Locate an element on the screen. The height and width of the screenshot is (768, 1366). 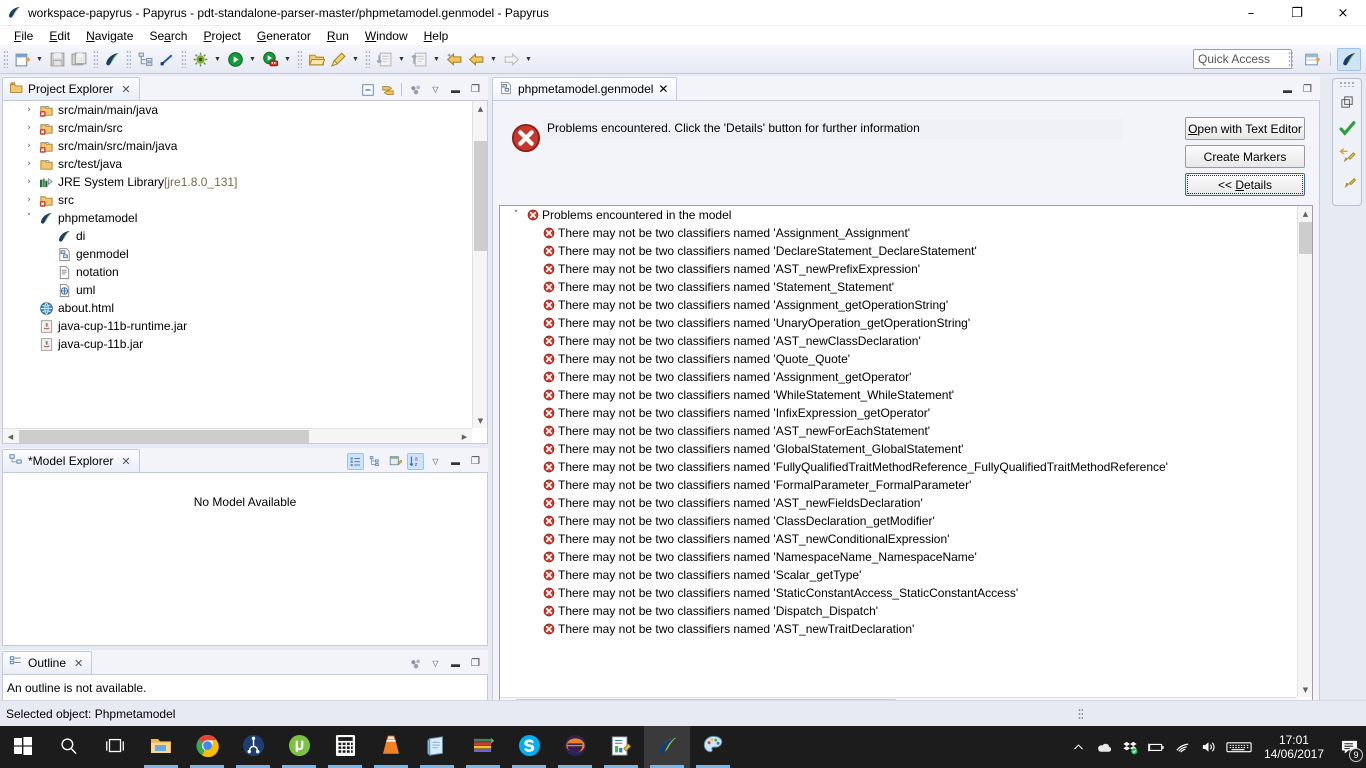
chevron-down-icon: ˅ is located at coordinates (29, 218).